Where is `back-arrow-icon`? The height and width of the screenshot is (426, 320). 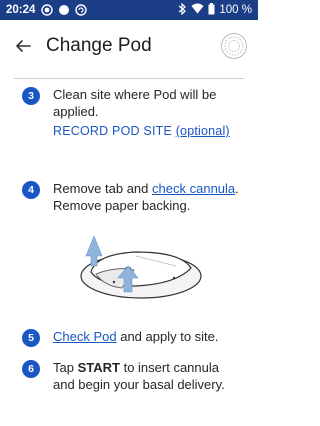
back-arrow-icon is located at coordinates (23, 46).